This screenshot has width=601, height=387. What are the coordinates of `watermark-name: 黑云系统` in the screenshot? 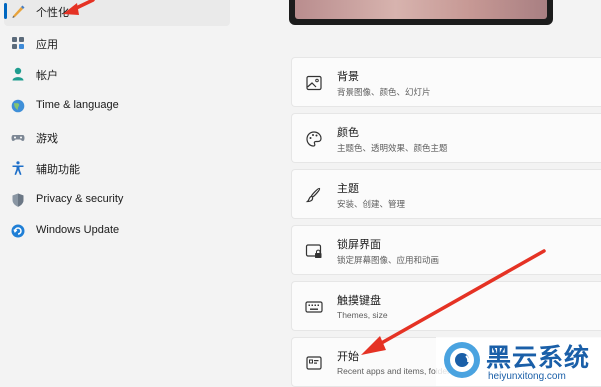 It's located at (538, 357).